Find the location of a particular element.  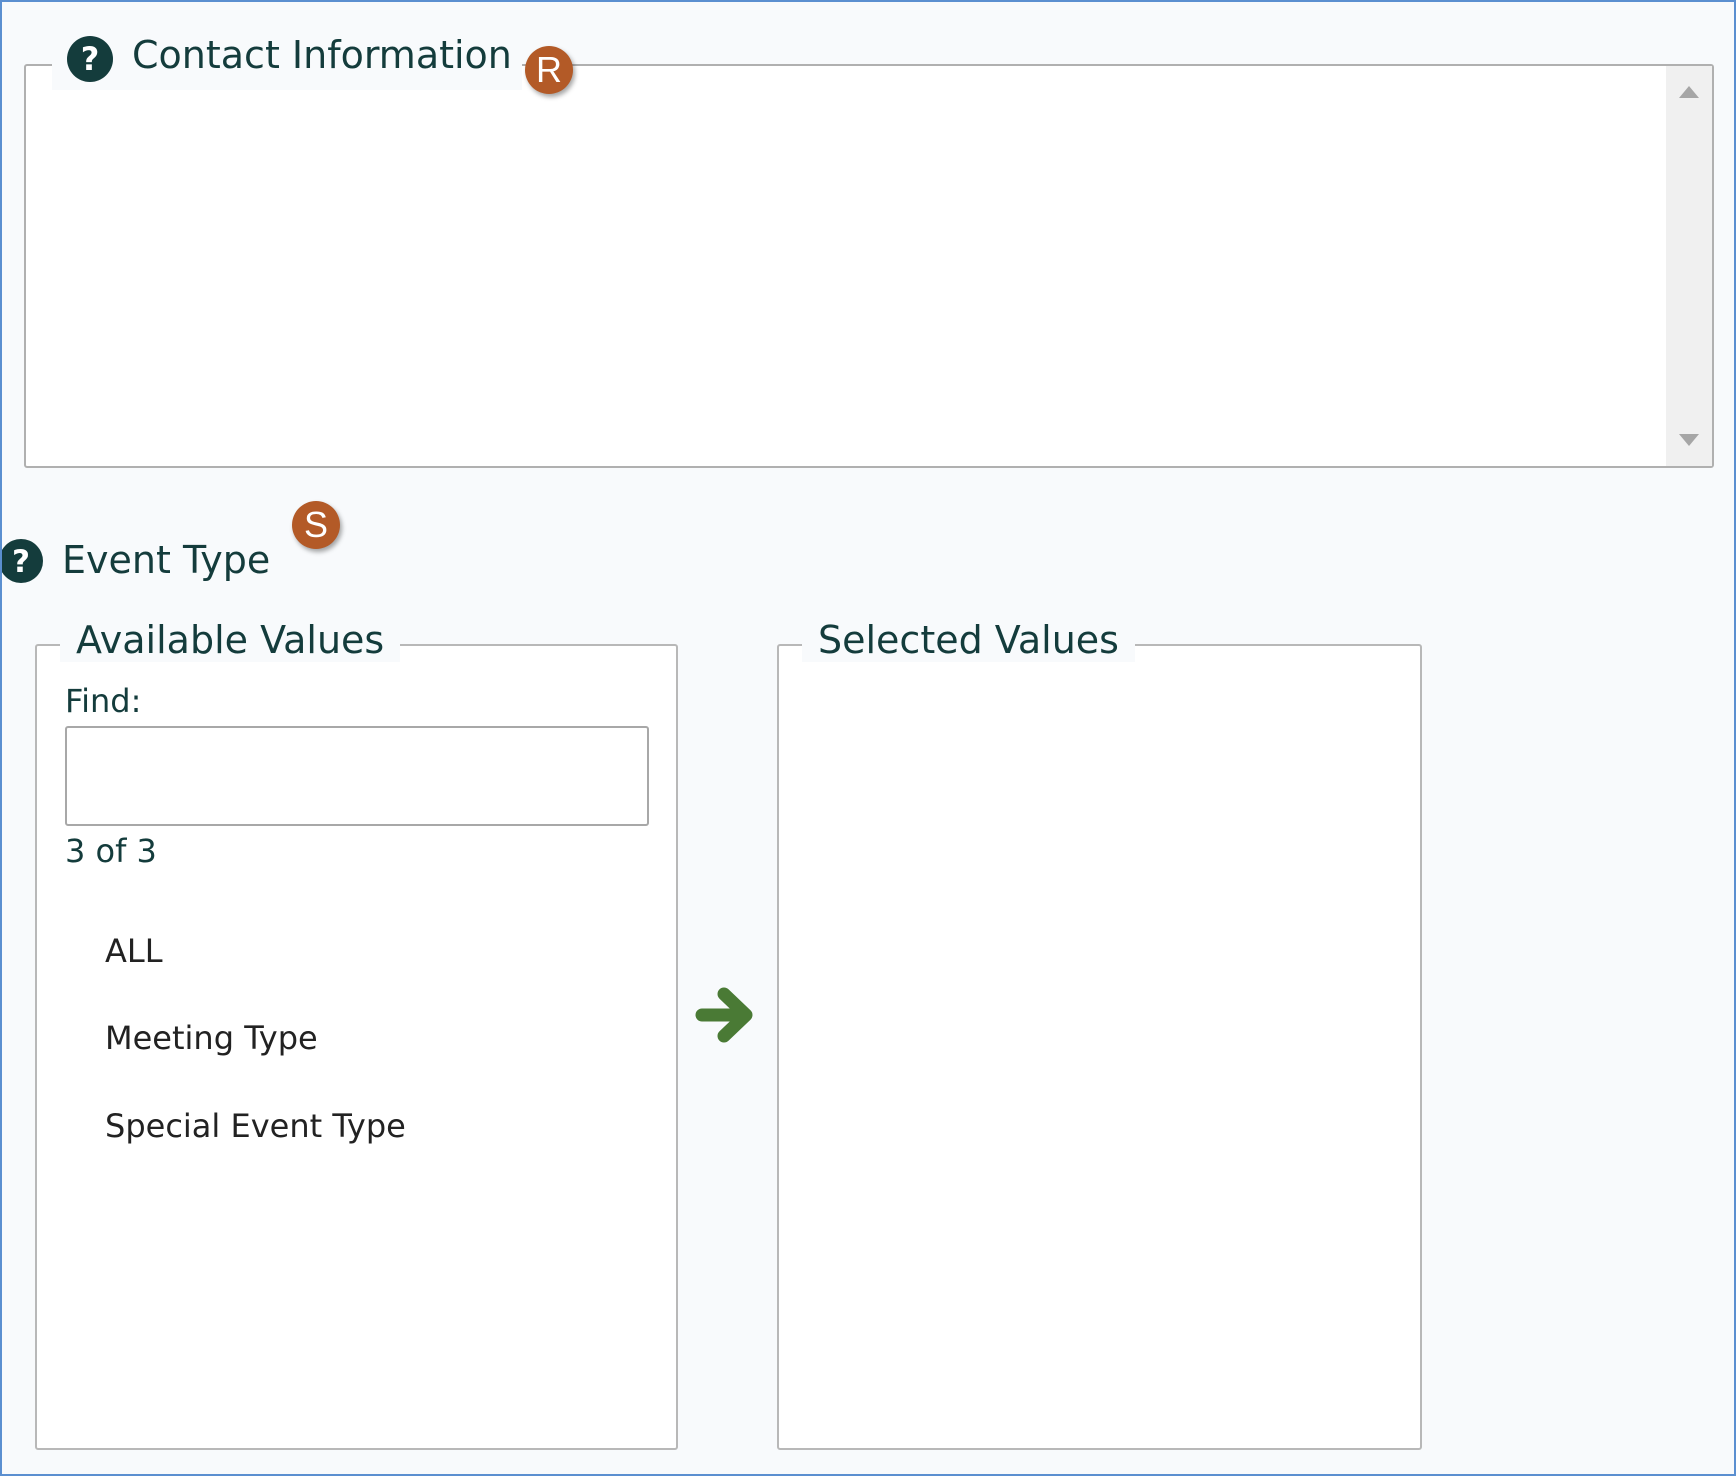

available-values-title: Available Values is located at coordinates (230, 640).